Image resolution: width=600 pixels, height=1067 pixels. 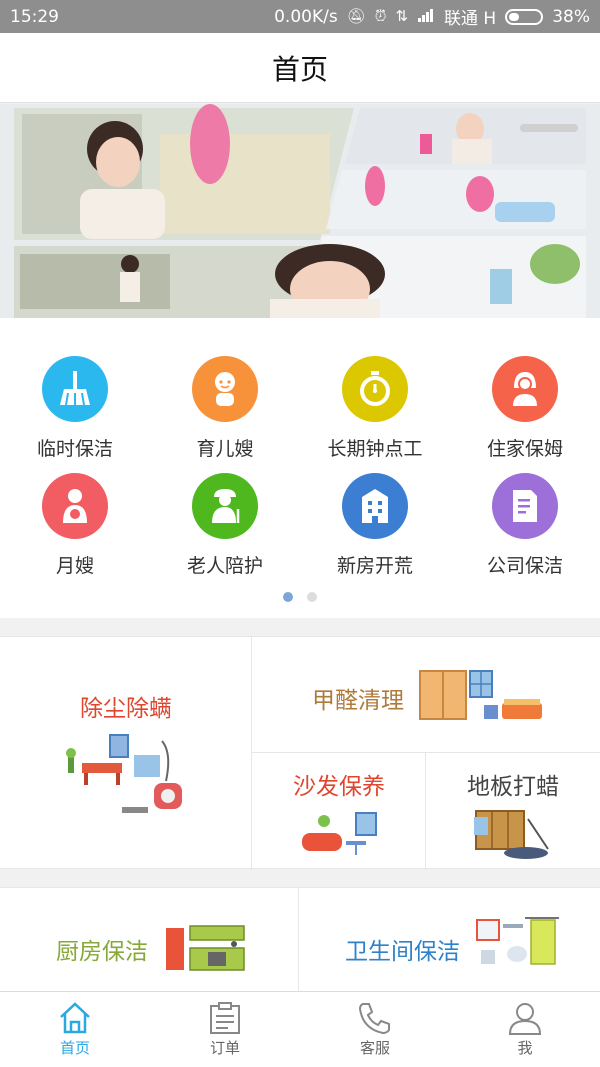 I want to click on category-live-in-nanny: 住家保姆, so click(x=525, y=408).